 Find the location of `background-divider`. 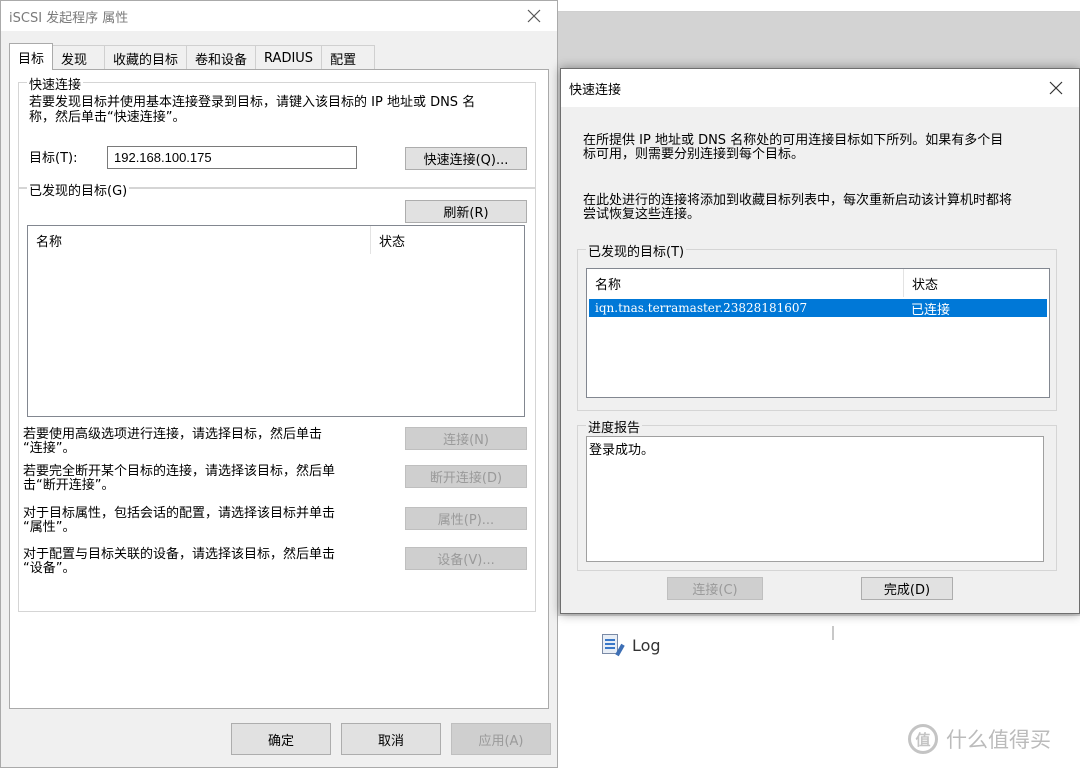

background-divider is located at coordinates (833, 633).